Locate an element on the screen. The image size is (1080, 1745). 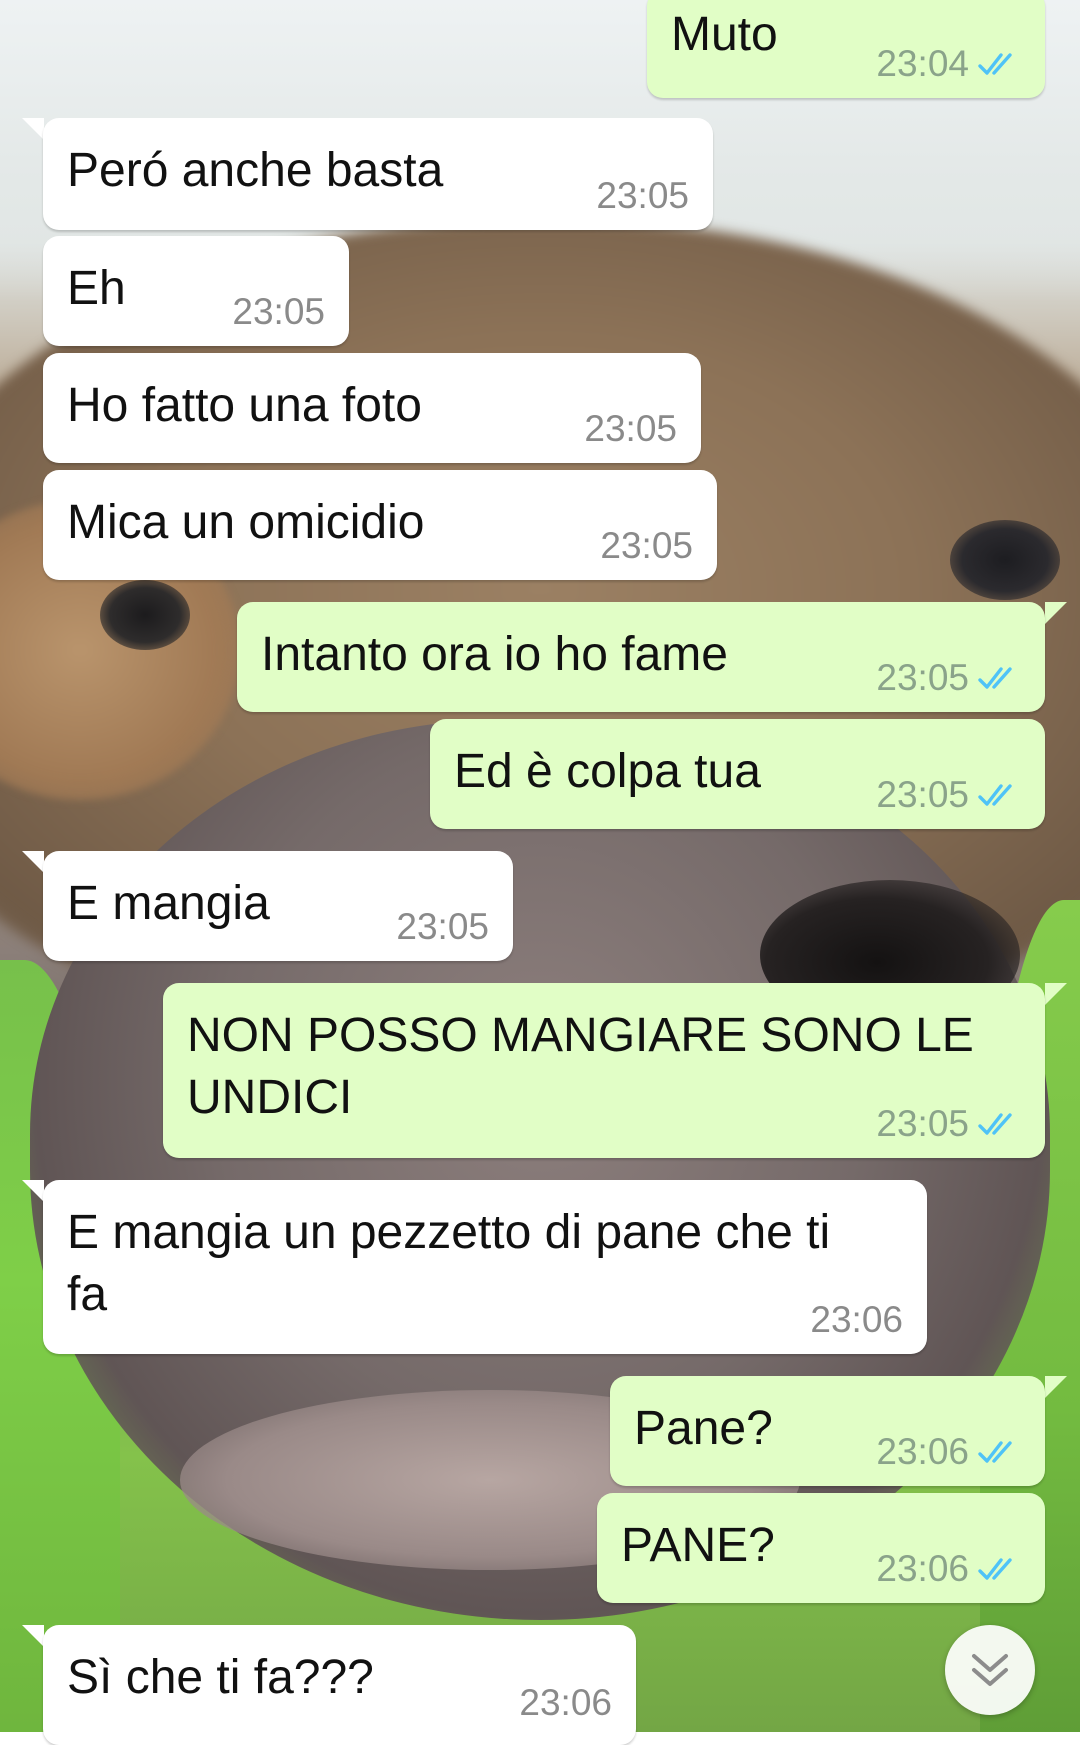
message-text: E mangia is located at coordinates (168, 903).